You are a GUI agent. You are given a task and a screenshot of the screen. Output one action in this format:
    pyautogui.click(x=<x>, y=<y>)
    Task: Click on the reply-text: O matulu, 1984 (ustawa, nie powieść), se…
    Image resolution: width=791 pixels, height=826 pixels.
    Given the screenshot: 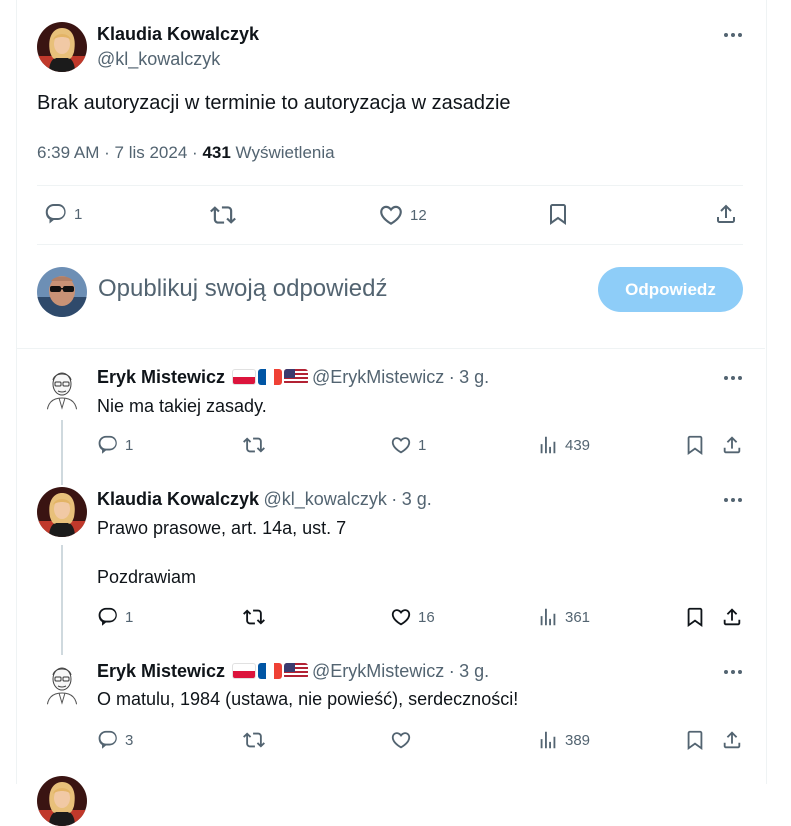 What is the action you would take?
    pyautogui.click(x=308, y=699)
    